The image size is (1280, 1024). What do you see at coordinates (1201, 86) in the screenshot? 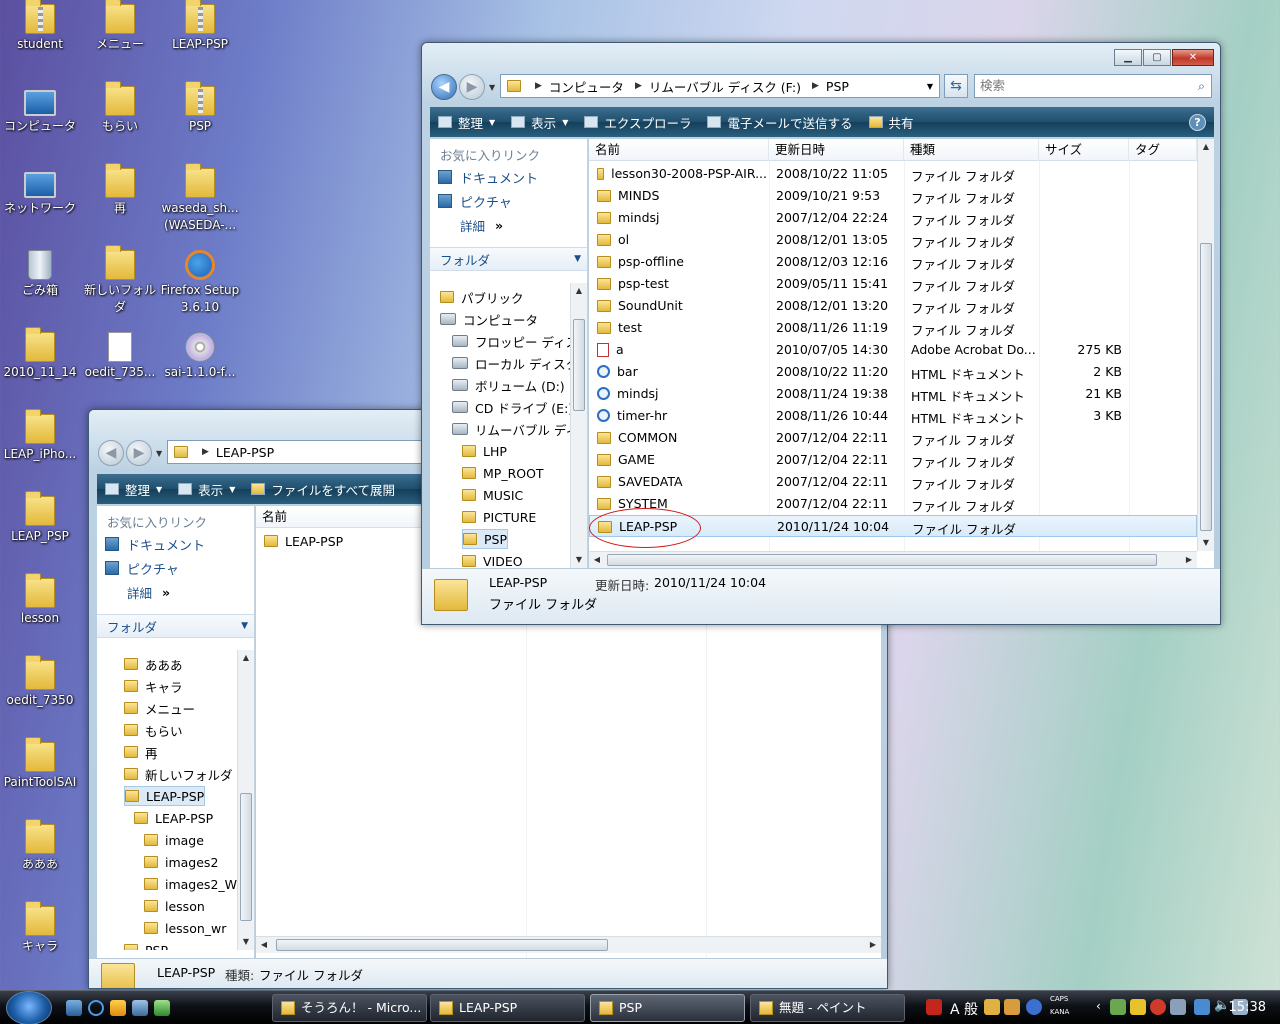
I see `search-icon: ⌕` at bounding box center [1201, 86].